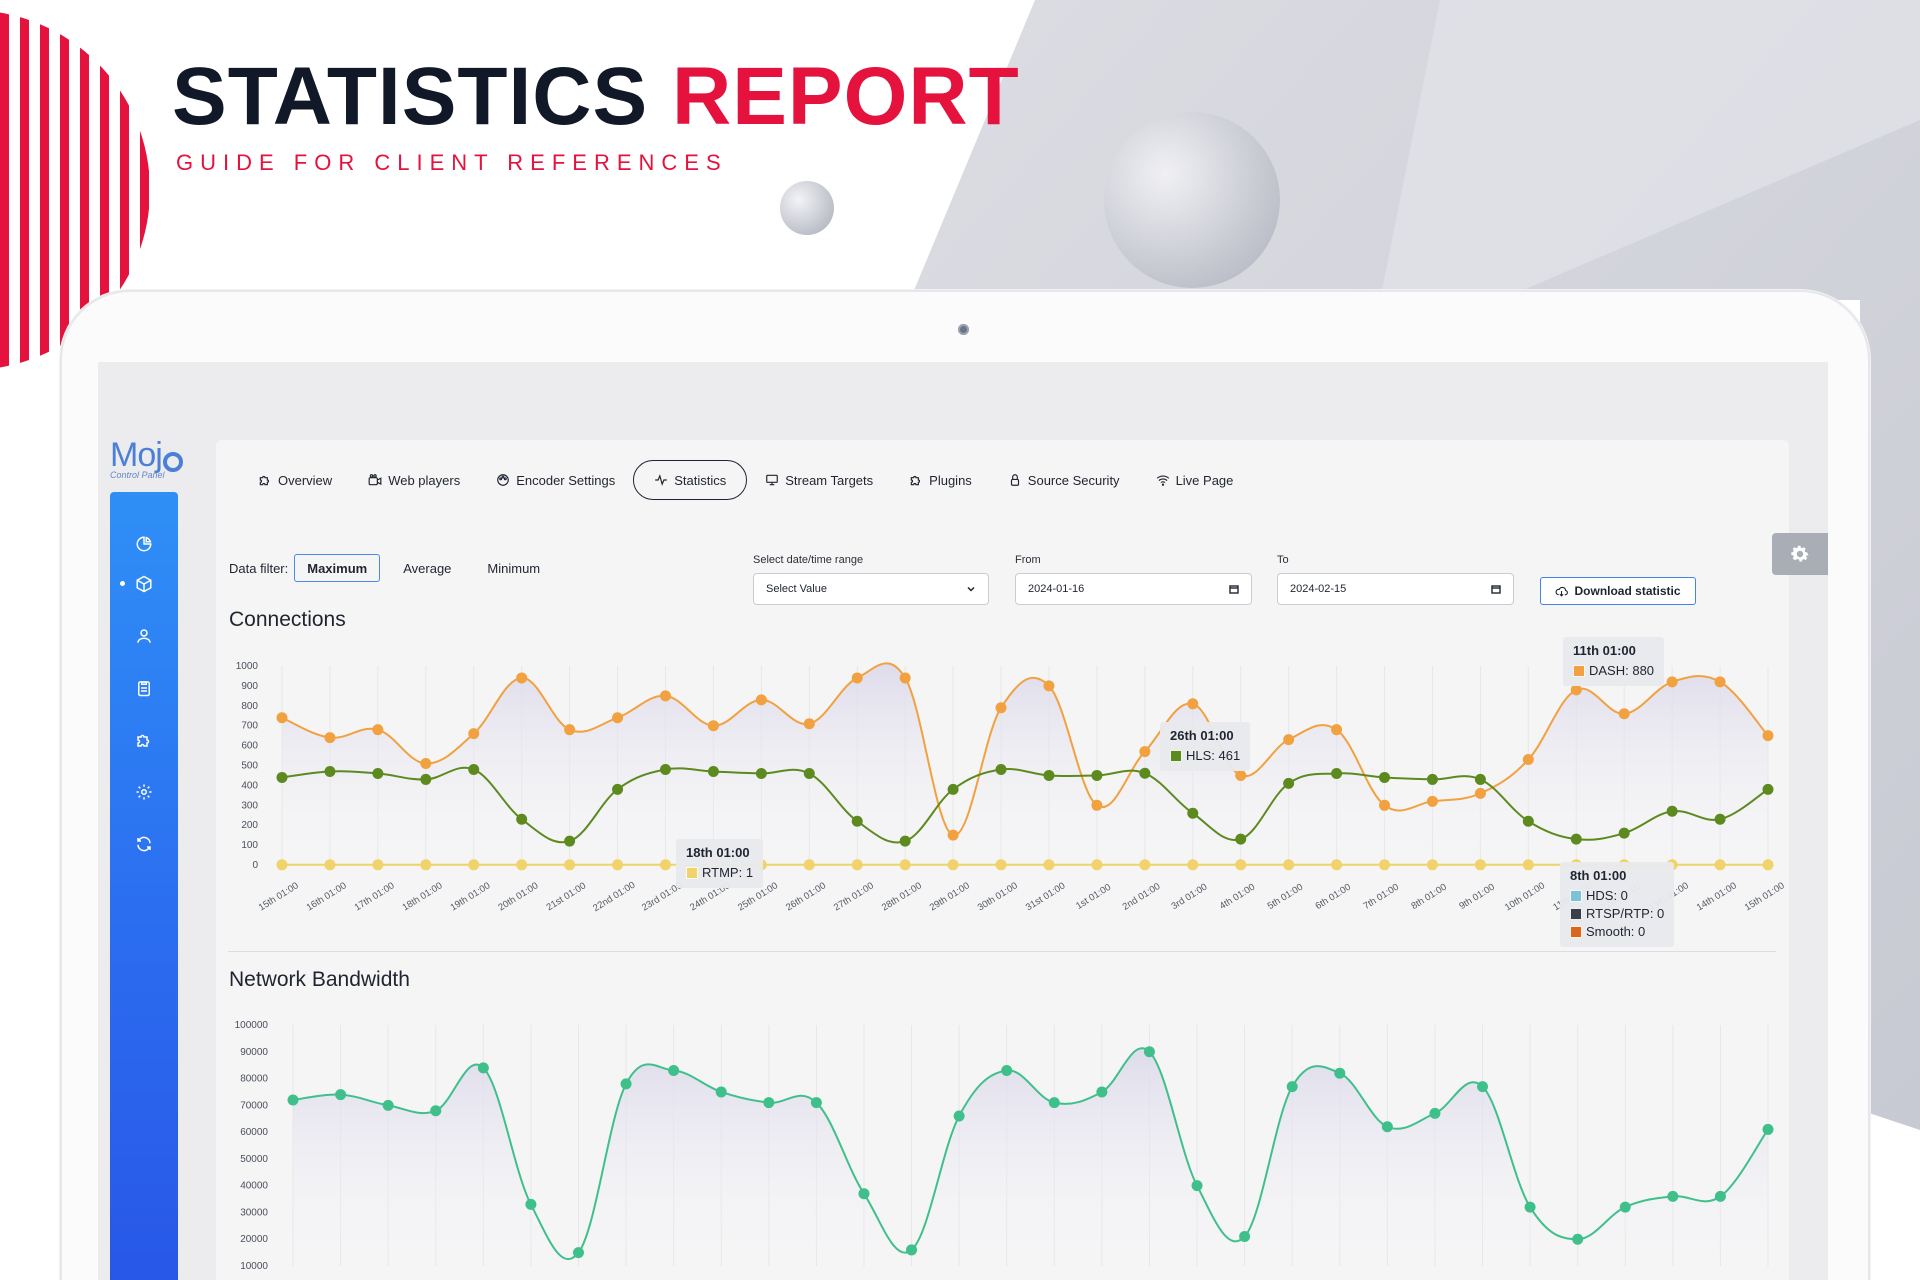 Image resolution: width=1920 pixels, height=1280 pixels. I want to click on tab-stream-targets: Stream Targets, so click(819, 480).